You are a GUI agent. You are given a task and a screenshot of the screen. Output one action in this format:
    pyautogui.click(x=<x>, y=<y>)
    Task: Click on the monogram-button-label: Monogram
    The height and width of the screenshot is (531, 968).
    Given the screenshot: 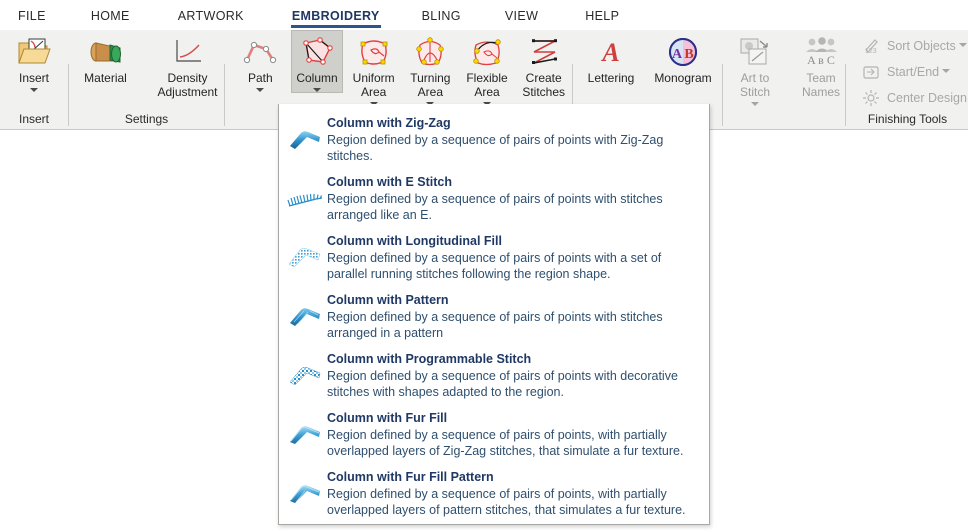 What is the action you would take?
    pyautogui.click(x=683, y=78)
    